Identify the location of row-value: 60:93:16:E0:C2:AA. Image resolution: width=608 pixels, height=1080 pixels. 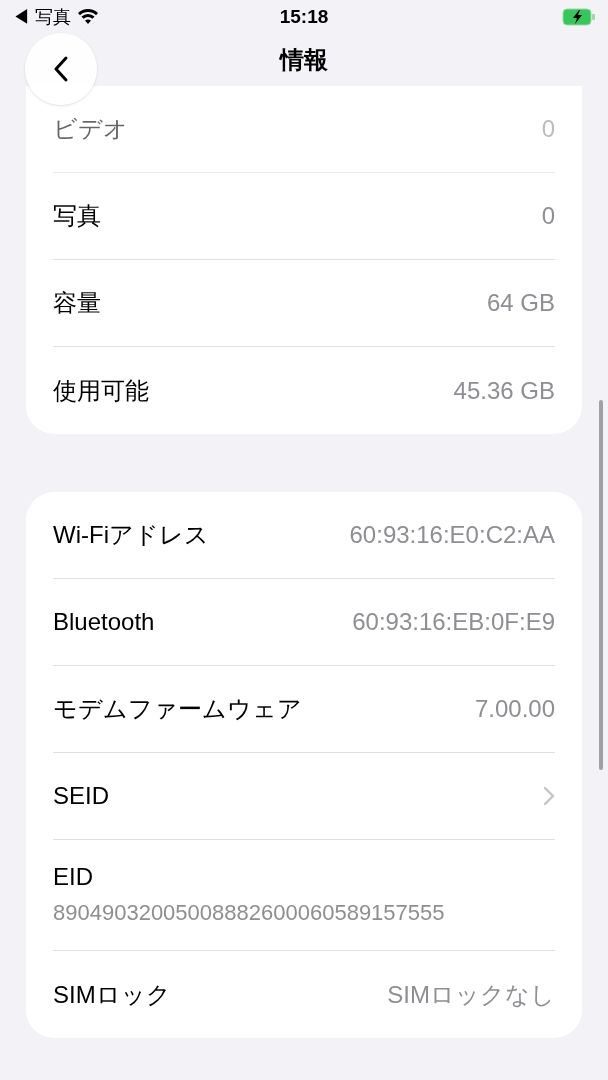
(452, 535).